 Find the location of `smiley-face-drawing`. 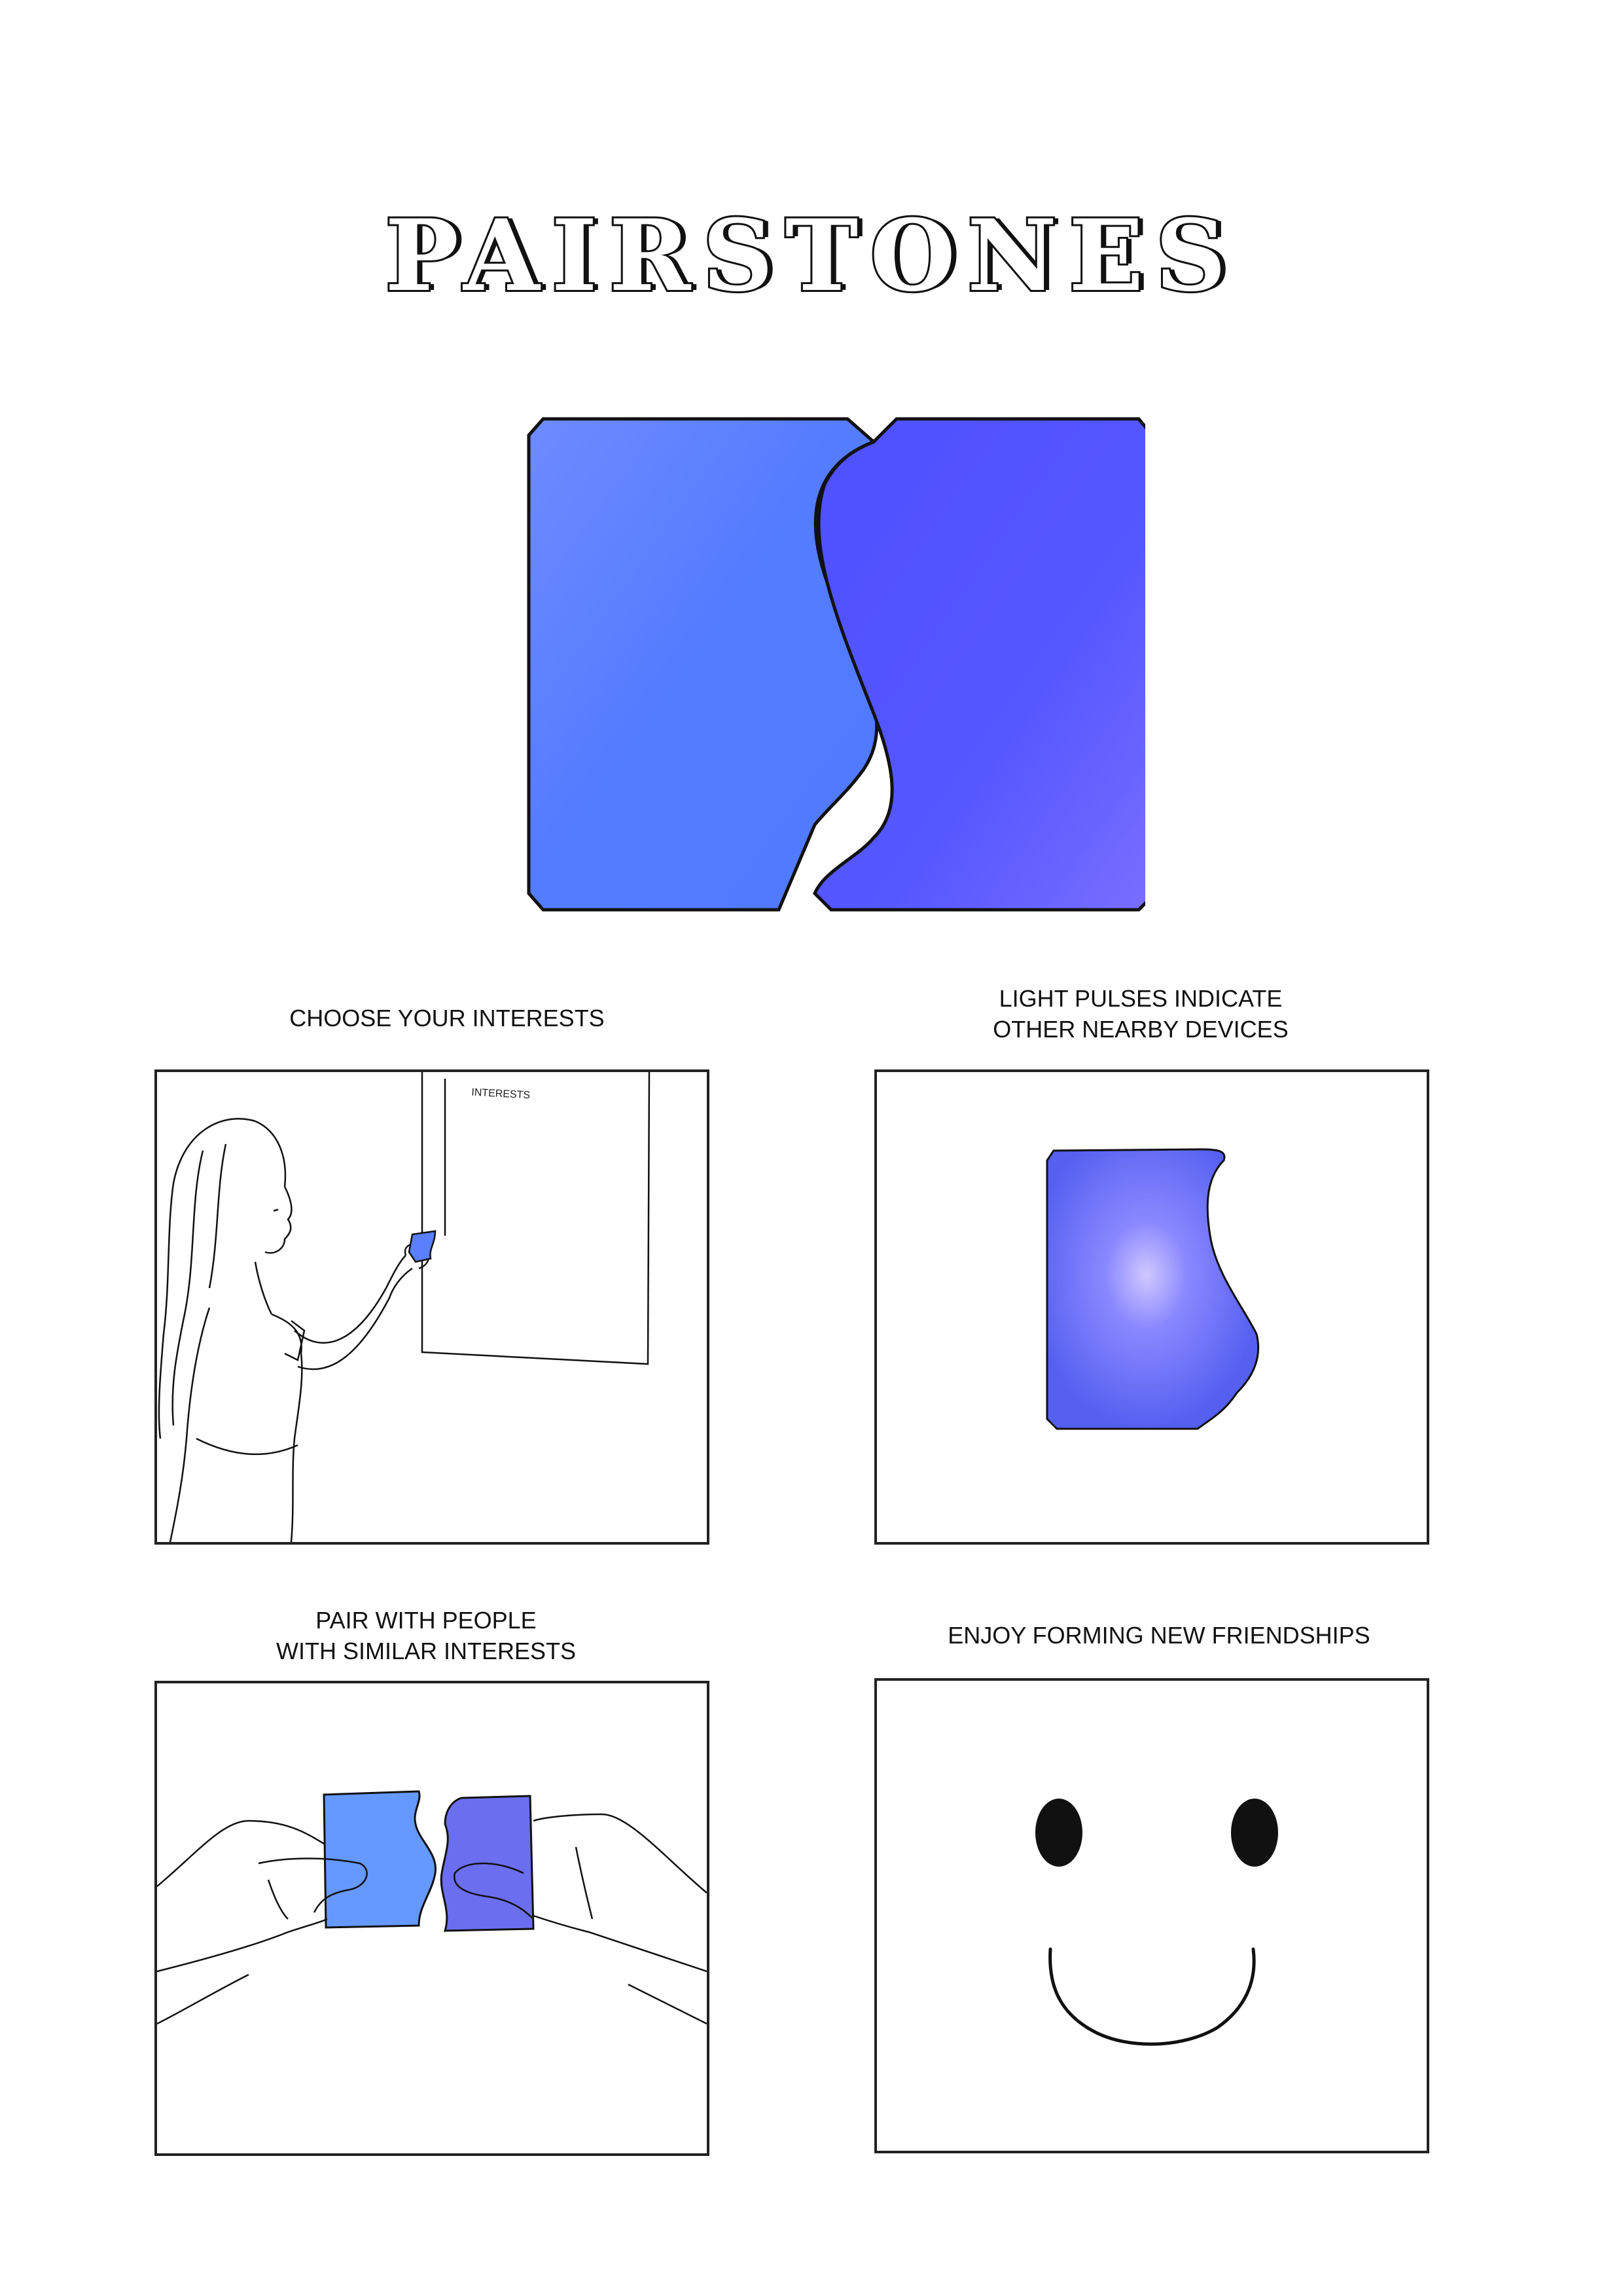

smiley-face-drawing is located at coordinates (1156, 1922).